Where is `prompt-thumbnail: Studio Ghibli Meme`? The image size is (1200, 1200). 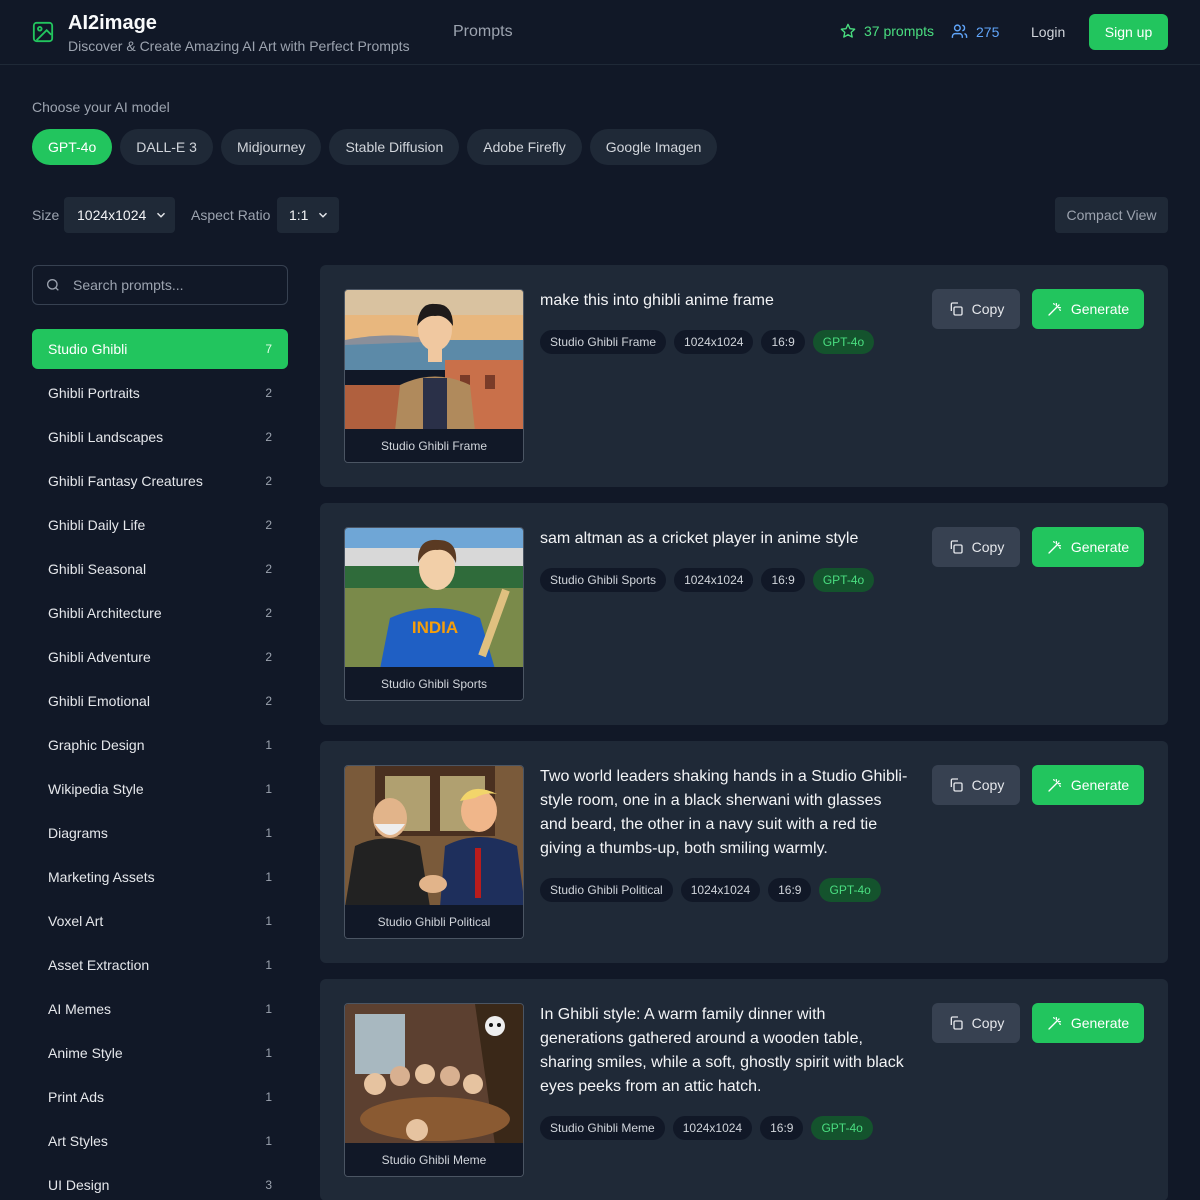
prompt-thumbnail: Studio Ghibli Meme is located at coordinates (434, 1090).